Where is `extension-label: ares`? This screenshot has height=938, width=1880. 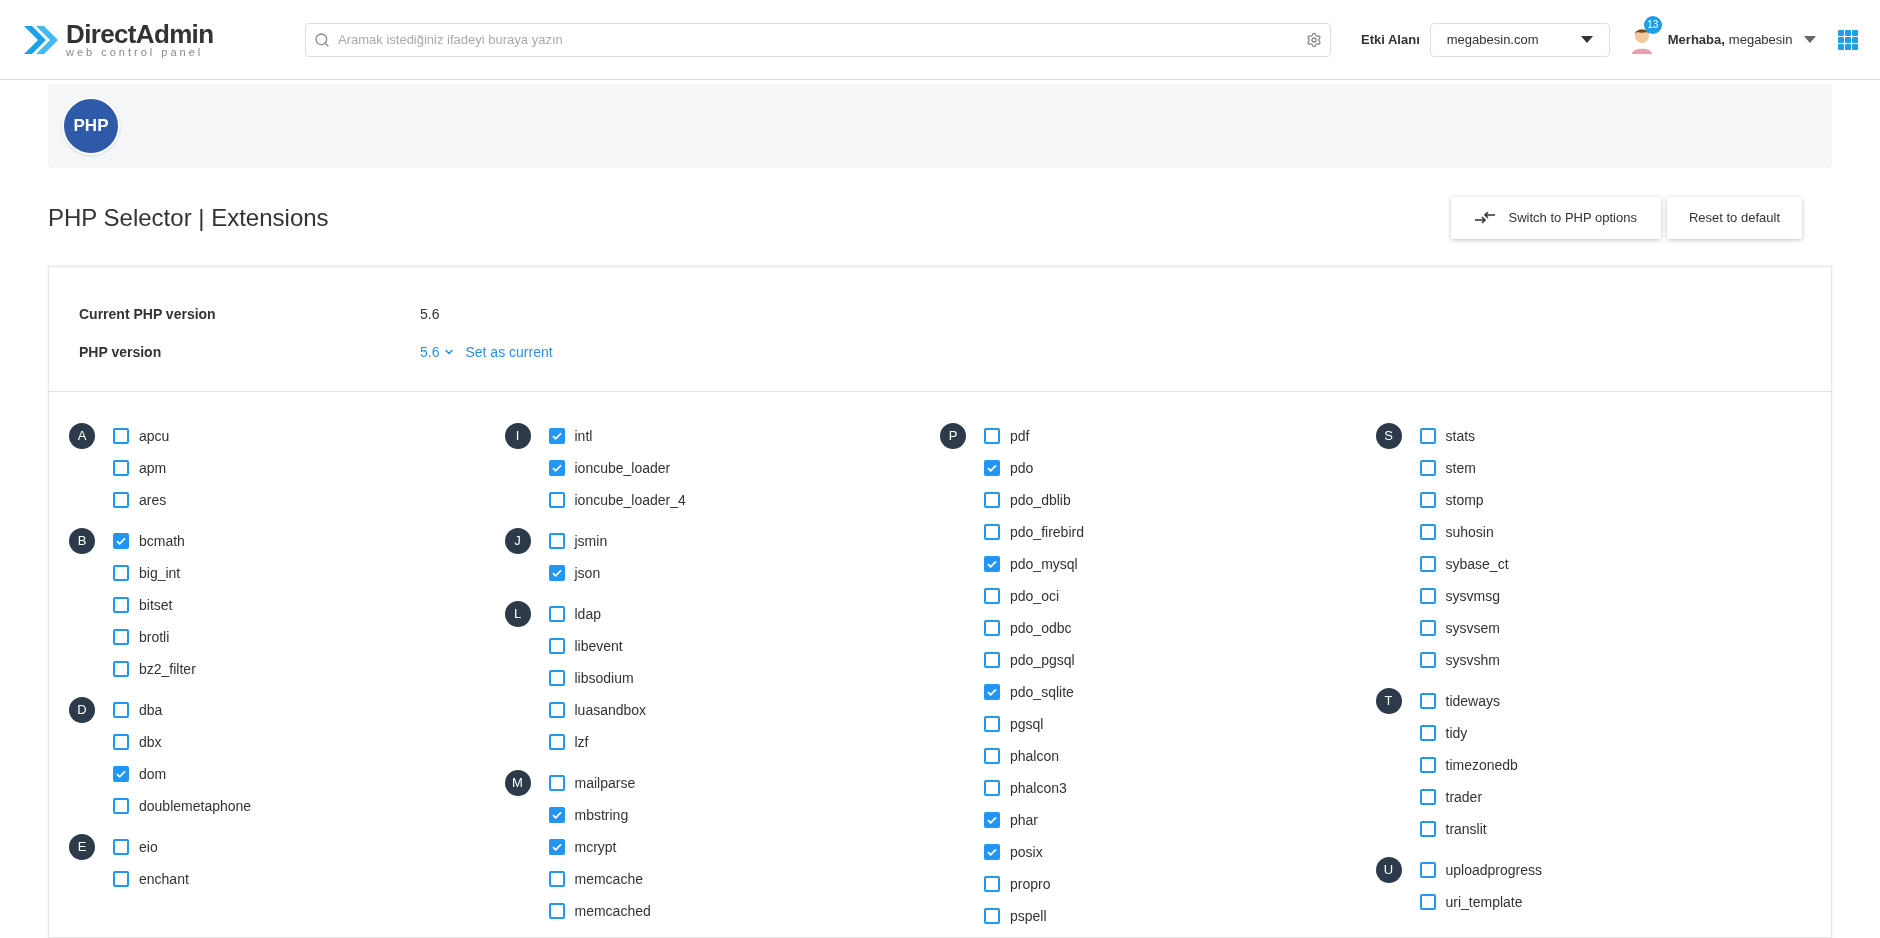 extension-label: ares is located at coordinates (153, 500).